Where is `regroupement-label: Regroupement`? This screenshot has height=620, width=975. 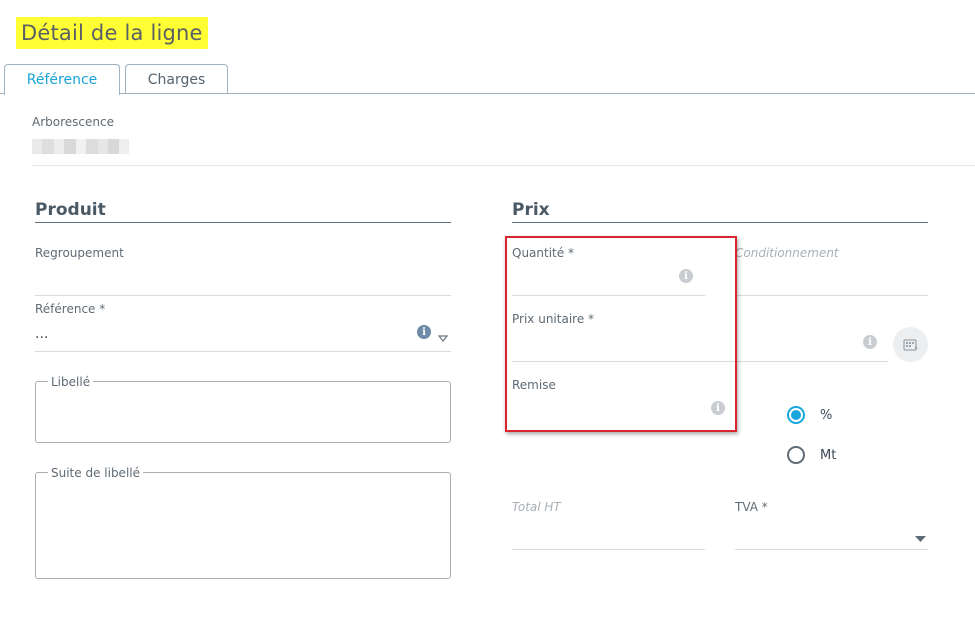 regroupement-label: Regroupement is located at coordinates (79, 253).